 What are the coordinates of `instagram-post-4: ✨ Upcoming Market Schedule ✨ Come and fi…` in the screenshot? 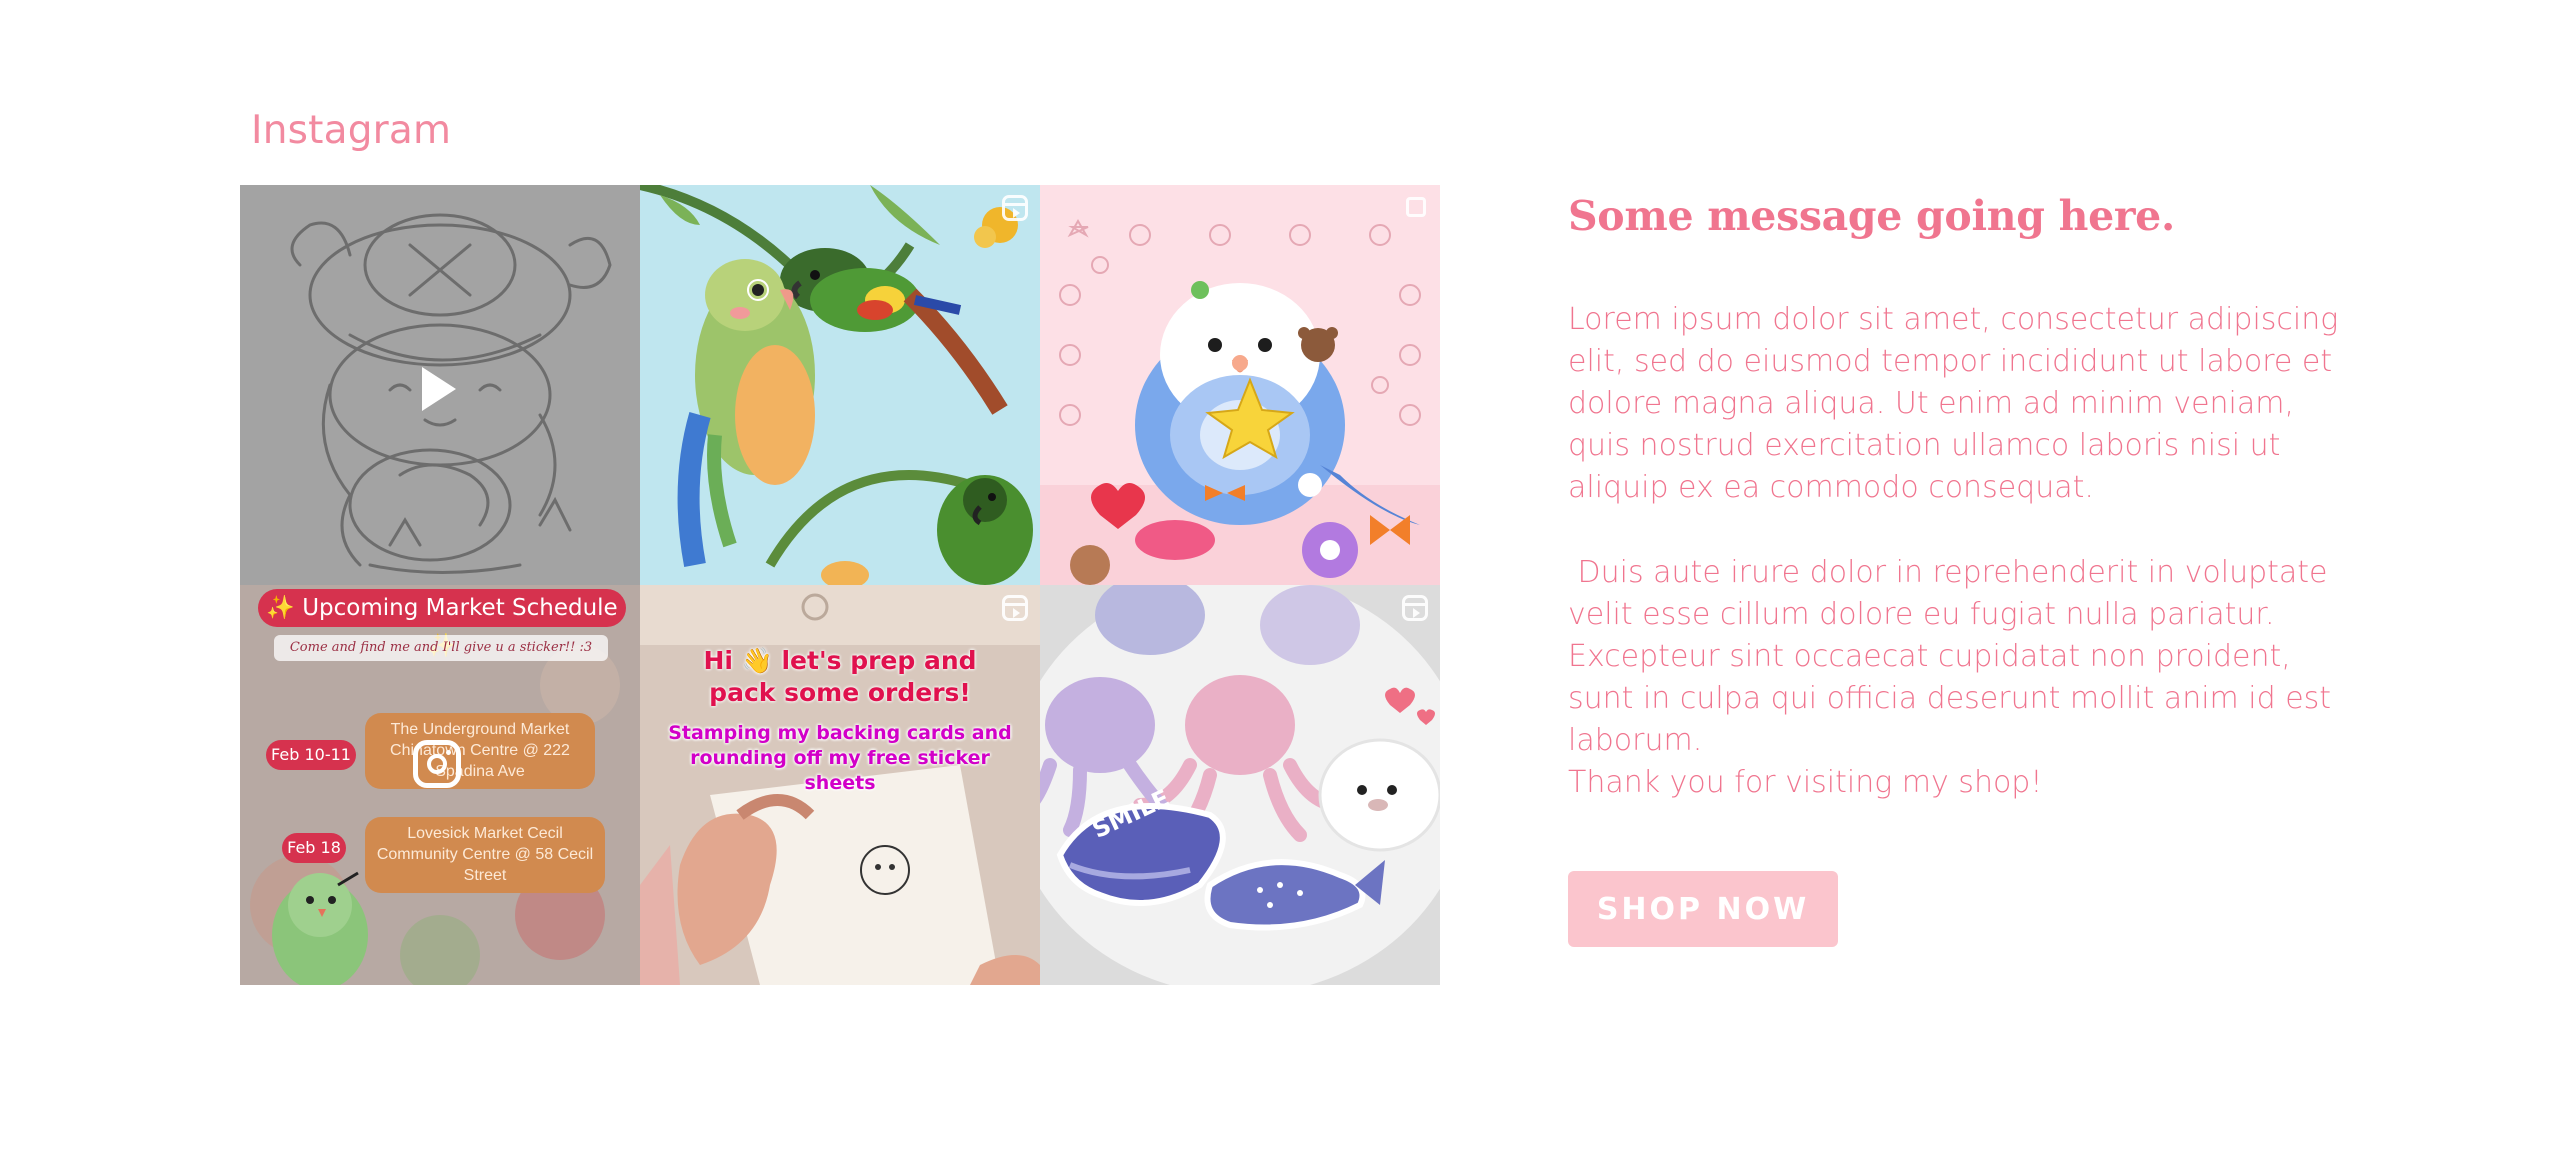 It's located at (440, 785).